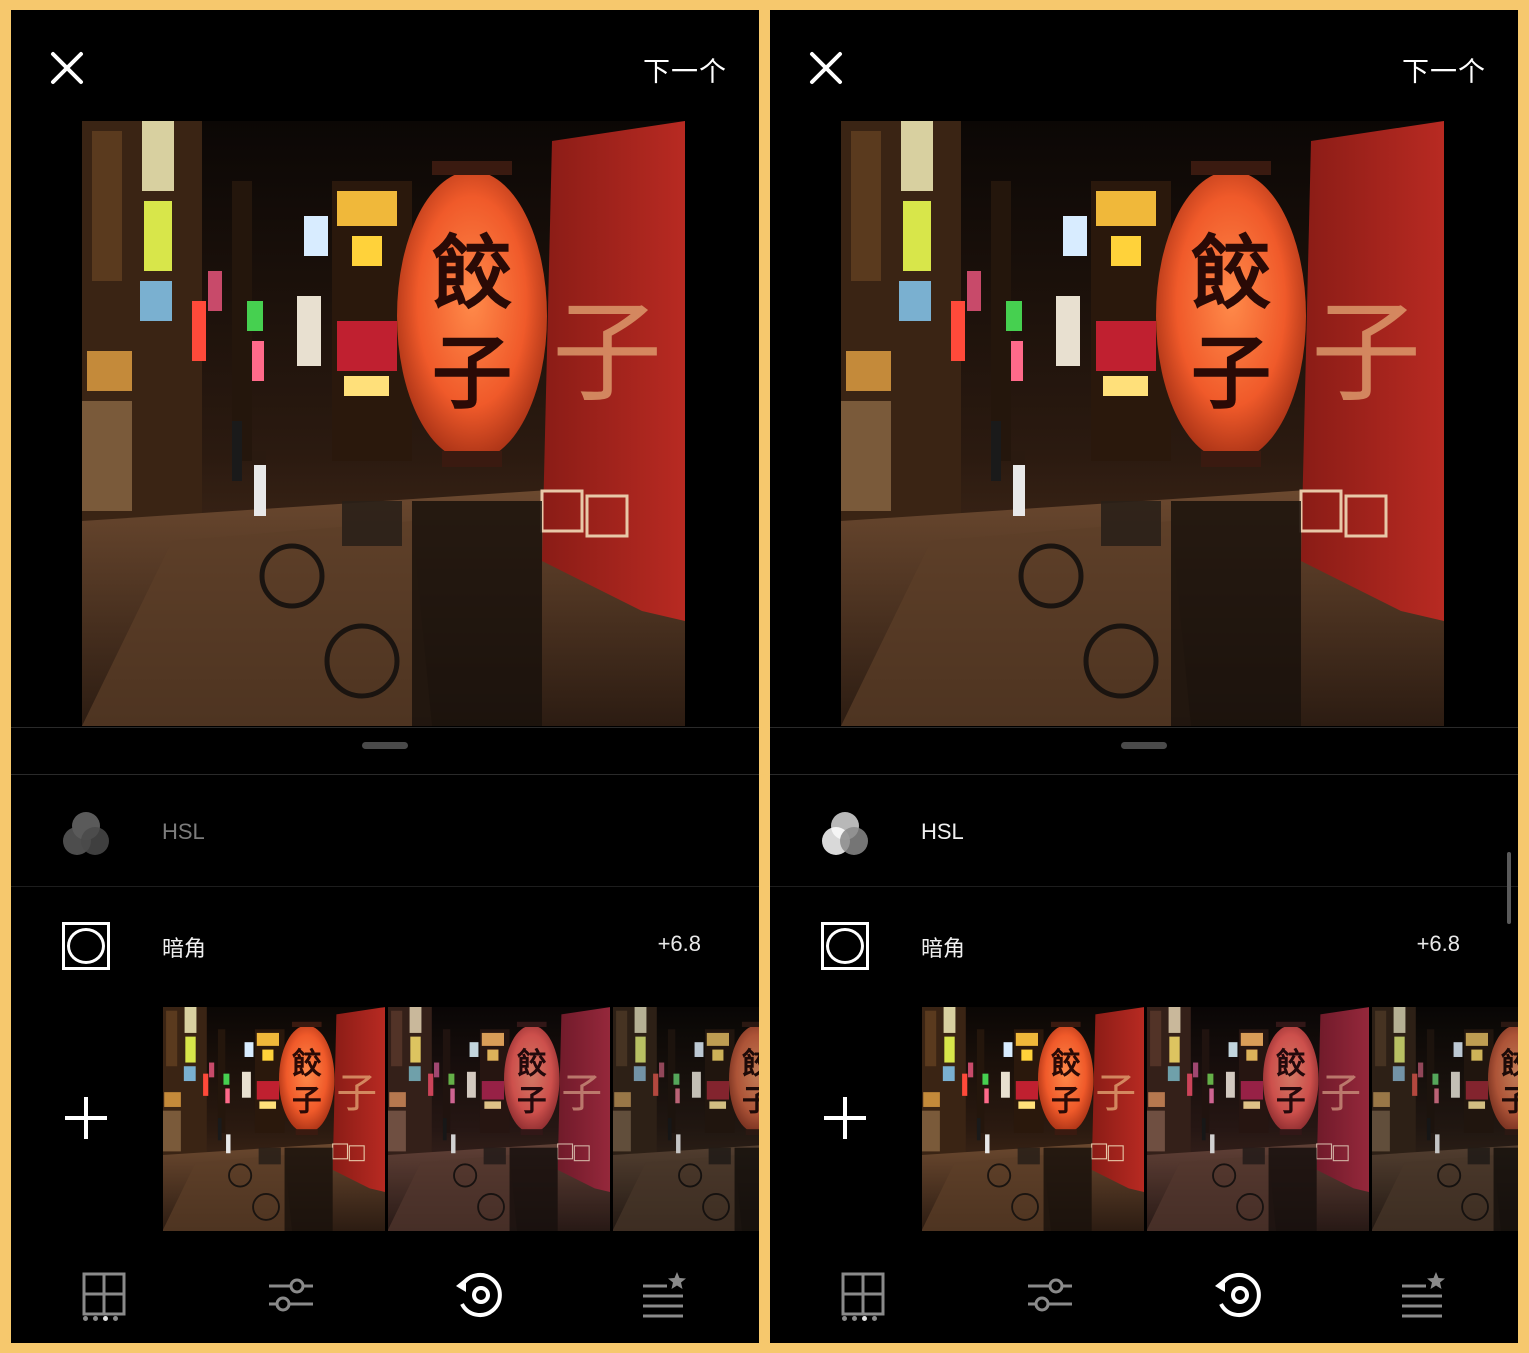  Describe the element at coordinates (1509, 888) in the screenshot. I see `scroll-indicator` at that location.